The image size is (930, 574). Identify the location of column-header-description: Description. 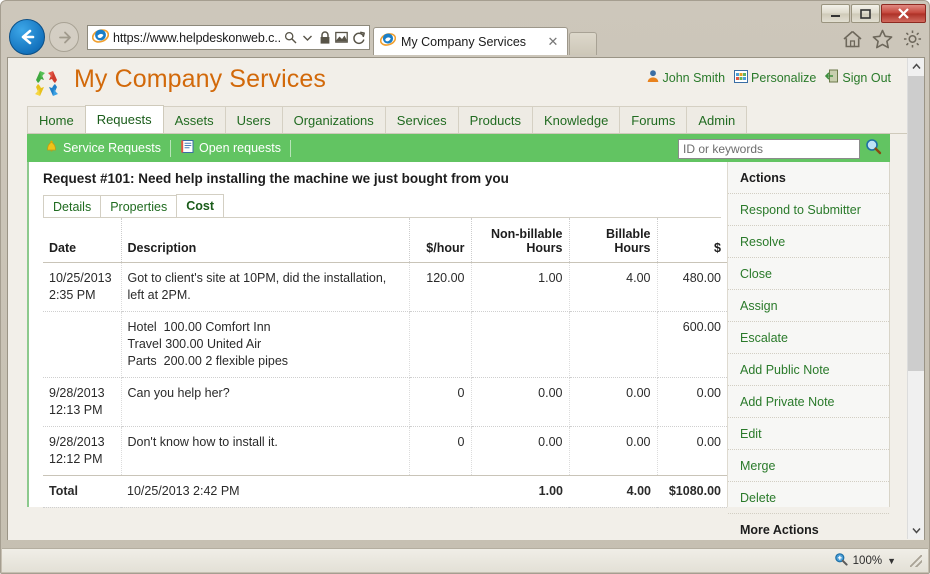
(265, 240).